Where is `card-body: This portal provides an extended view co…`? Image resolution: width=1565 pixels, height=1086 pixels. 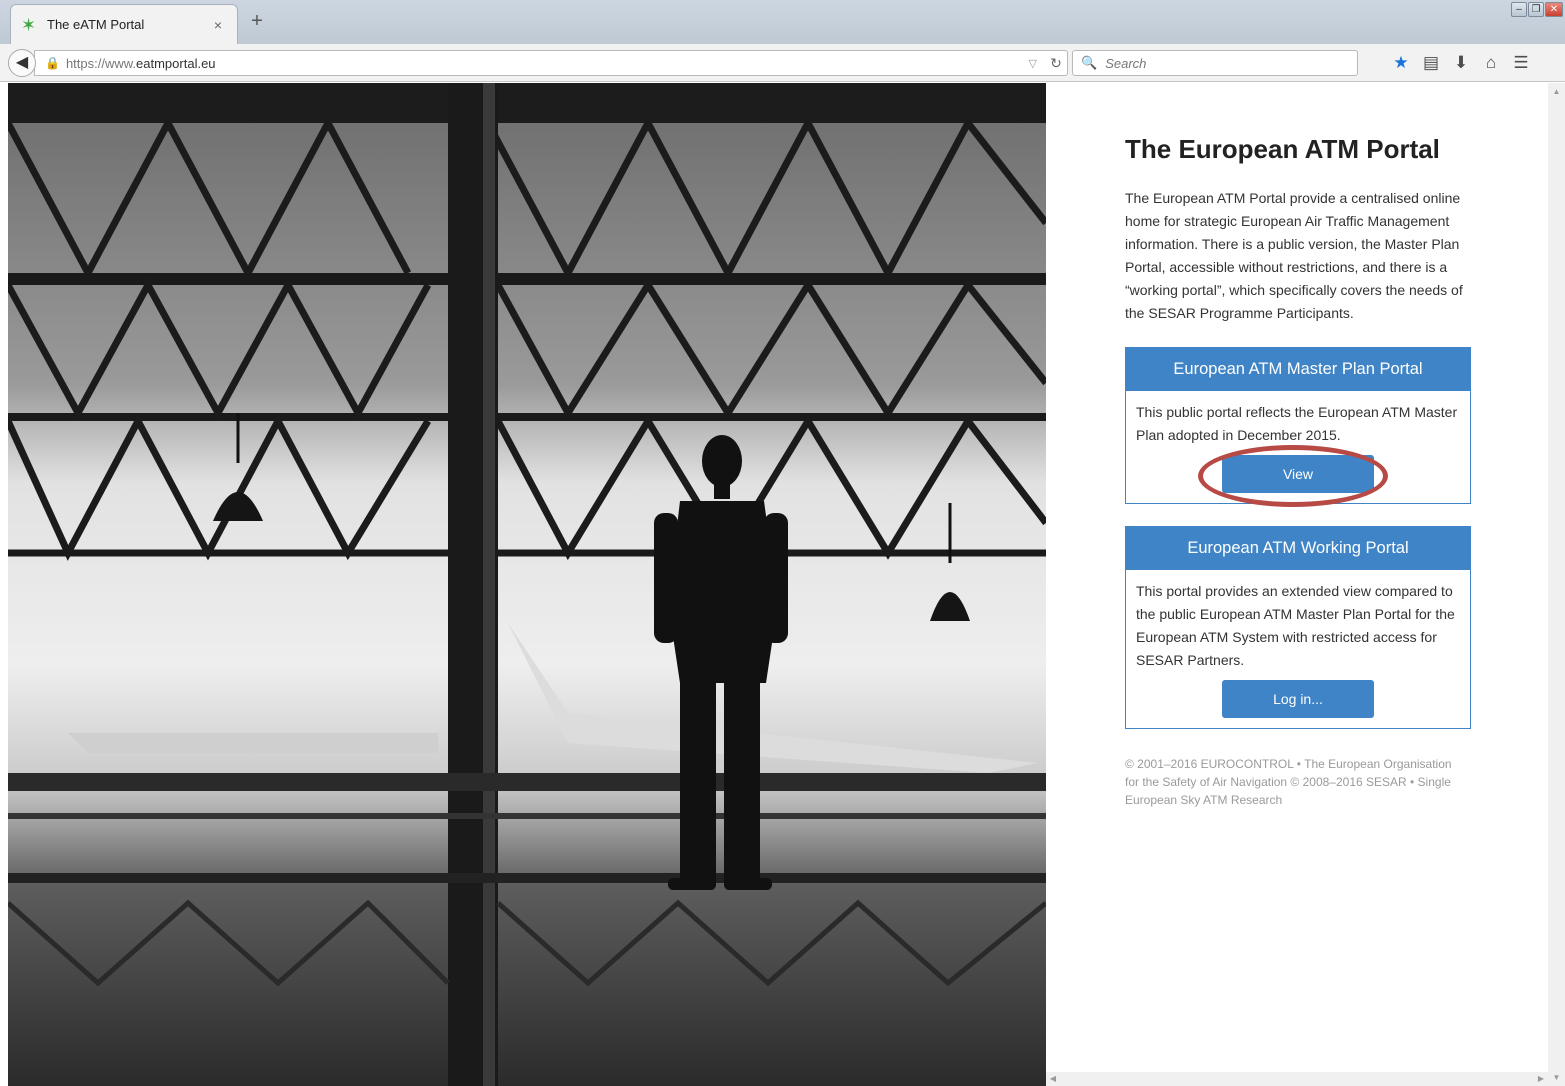 card-body: This portal provides an extended view co… is located at coordinates (1298, 649).